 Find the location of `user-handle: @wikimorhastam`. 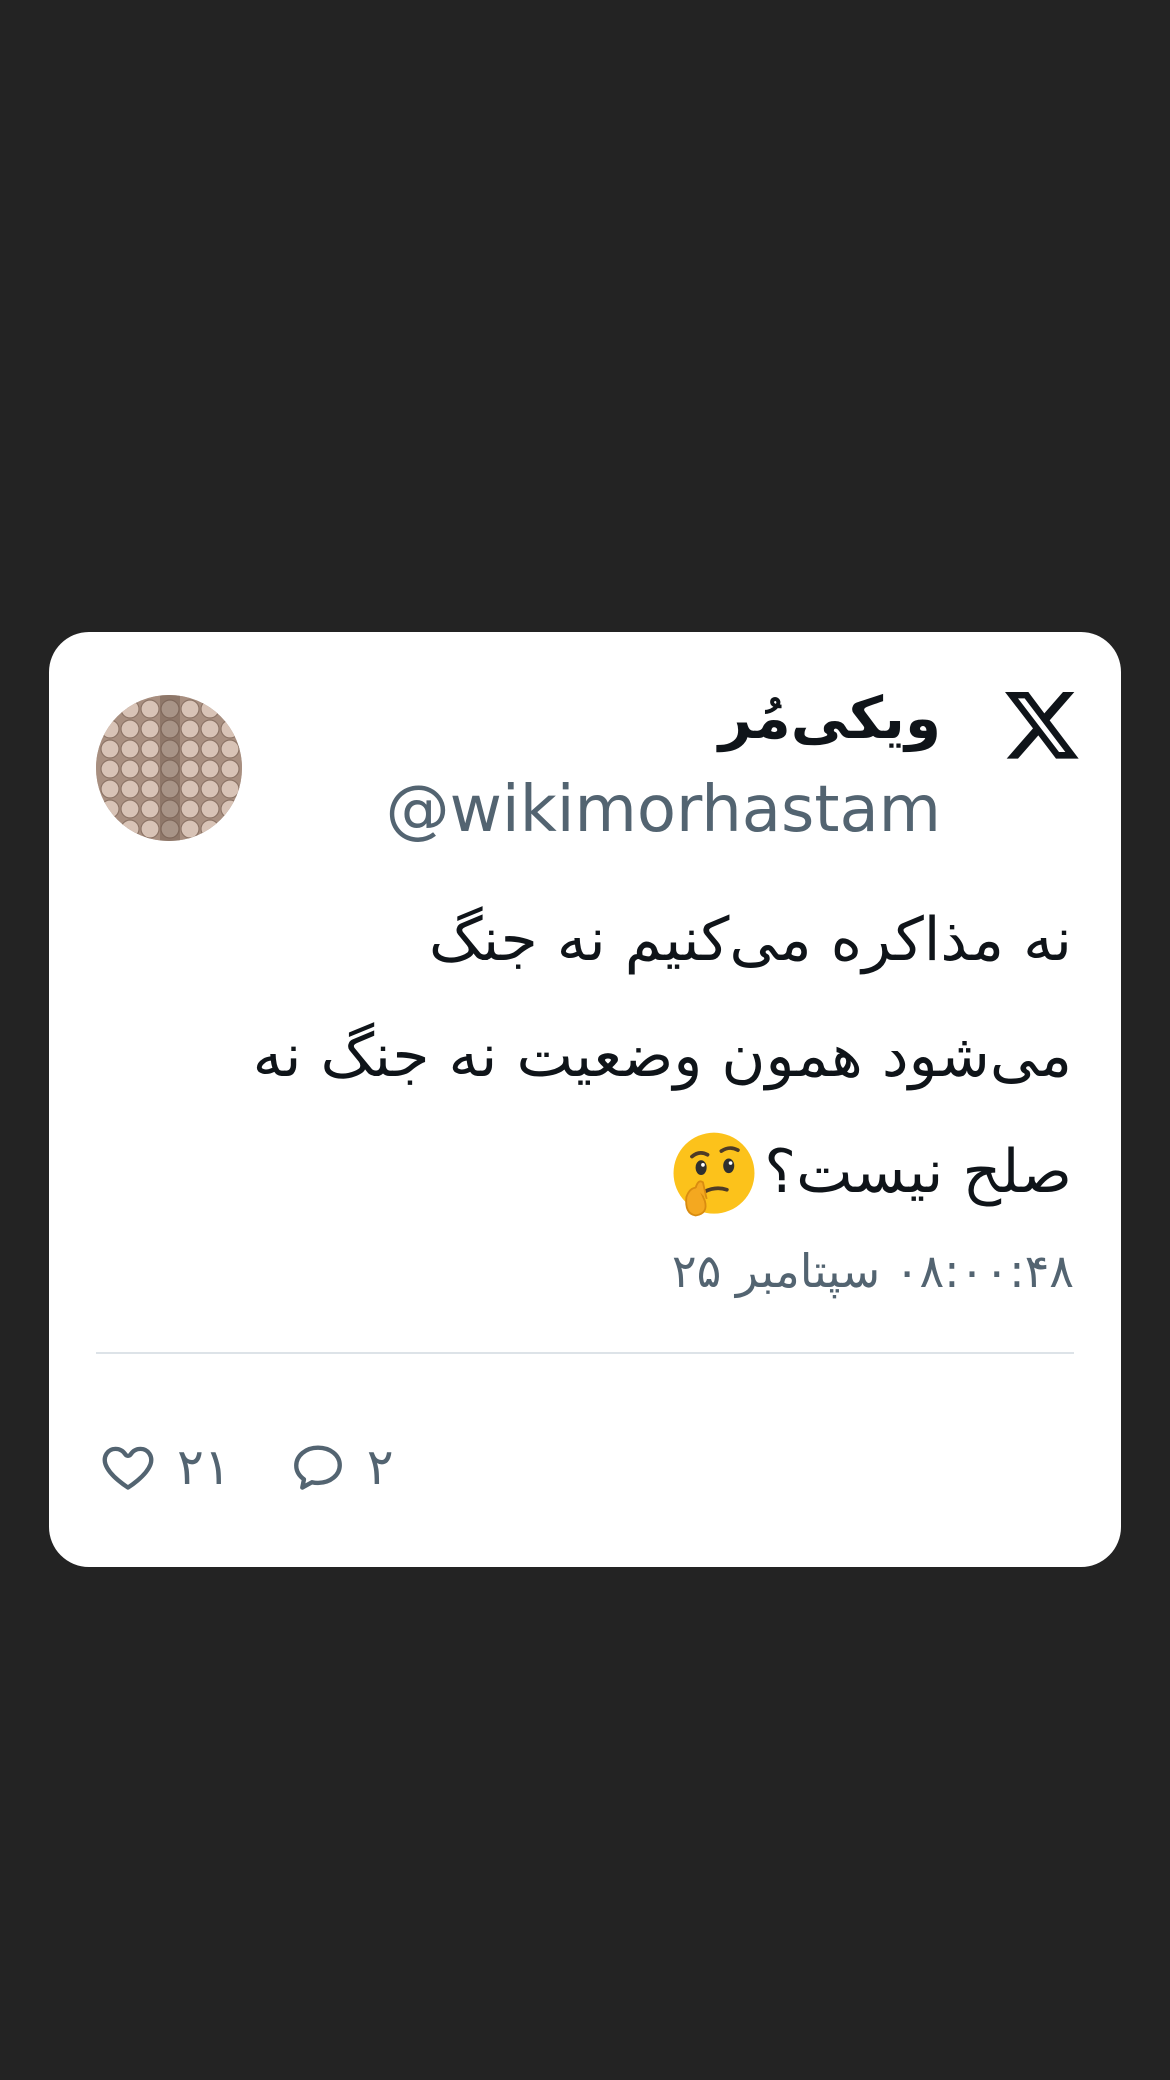

user-handle: @wikimorhastam is located at coordinates (663, 810).